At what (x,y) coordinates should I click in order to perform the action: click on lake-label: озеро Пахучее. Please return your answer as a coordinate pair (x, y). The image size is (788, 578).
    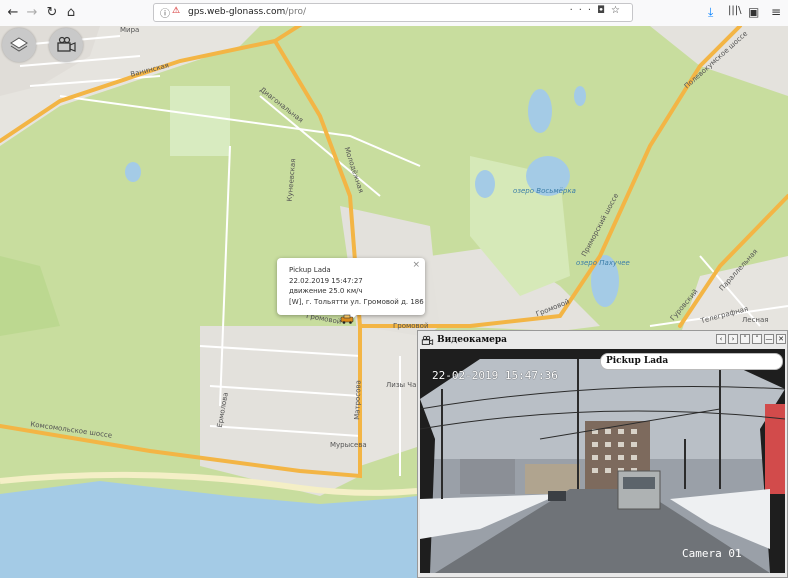
    Looking at the image, I should click on (603, 263).